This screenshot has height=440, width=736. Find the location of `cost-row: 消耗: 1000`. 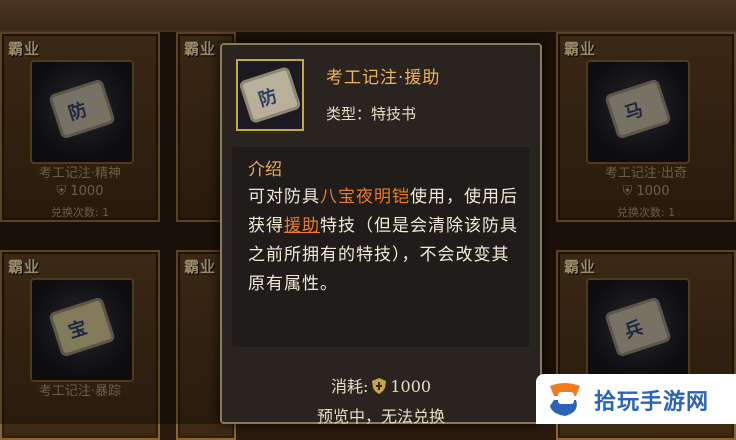

cost-row: 消耗: 1000 is located at coordinates (381, 385).